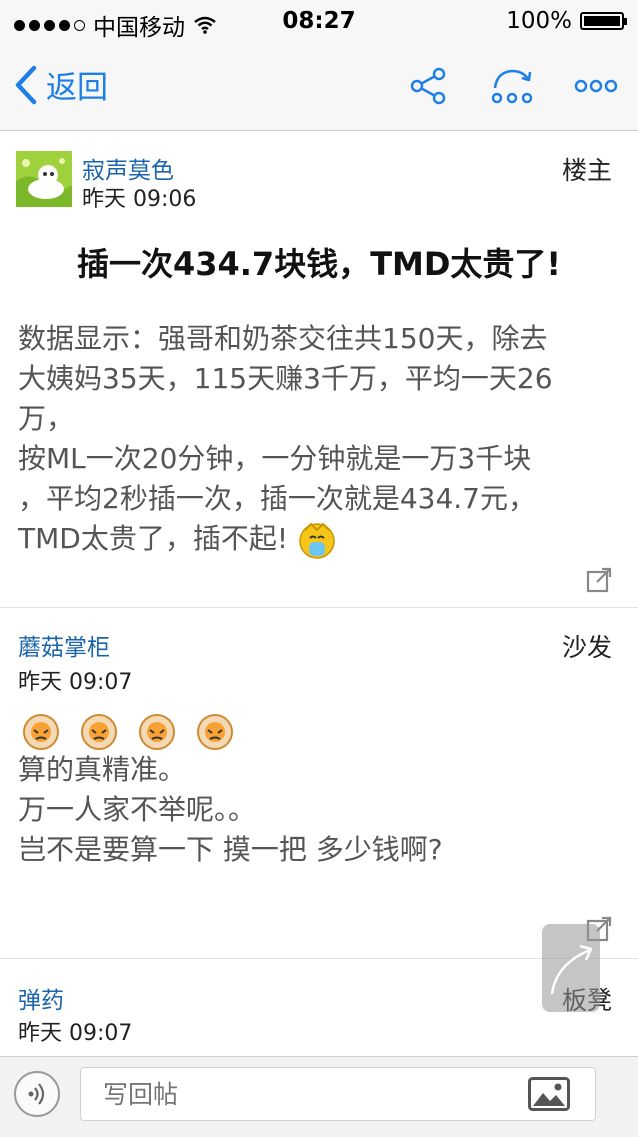 This screenshot has width=638, height=1137. Describe the element at coordinates (128, 168) in the screenshot. I see `username: 寂声莫色` at that location.